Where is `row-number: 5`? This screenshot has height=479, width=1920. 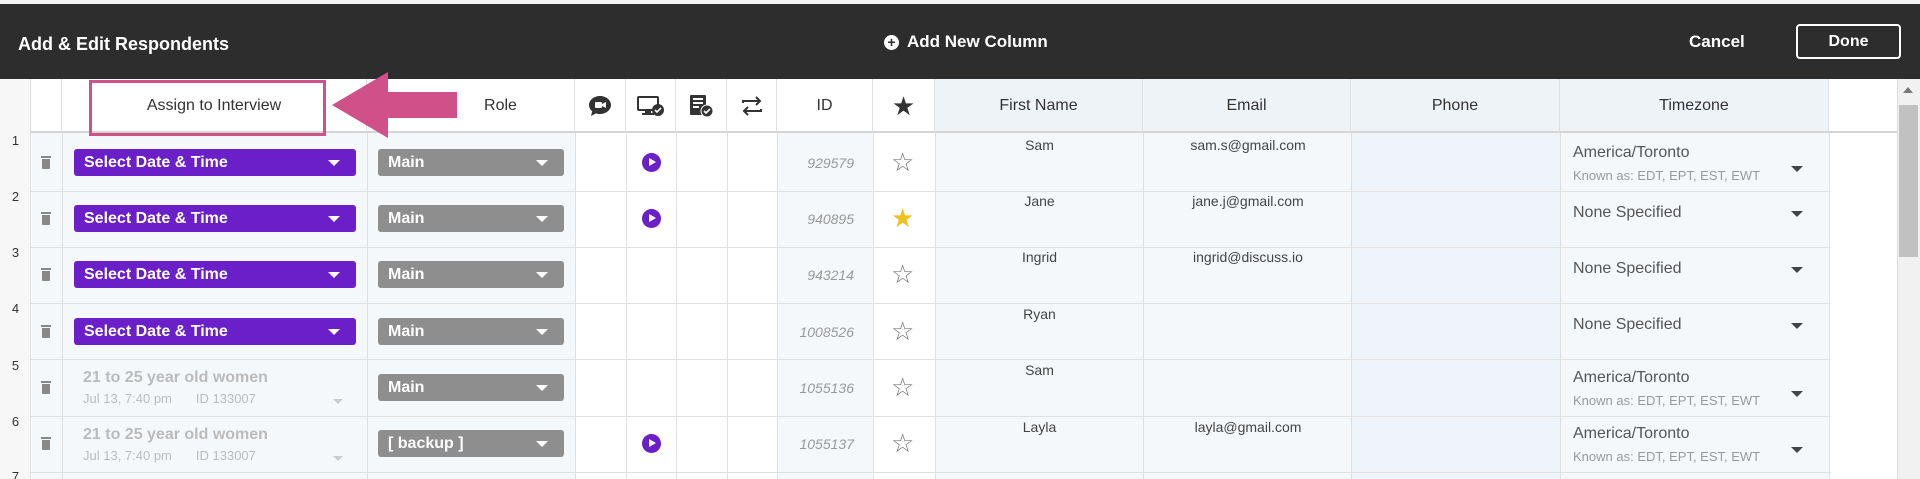
row-number: 5 is located at coordinates (15, 365).